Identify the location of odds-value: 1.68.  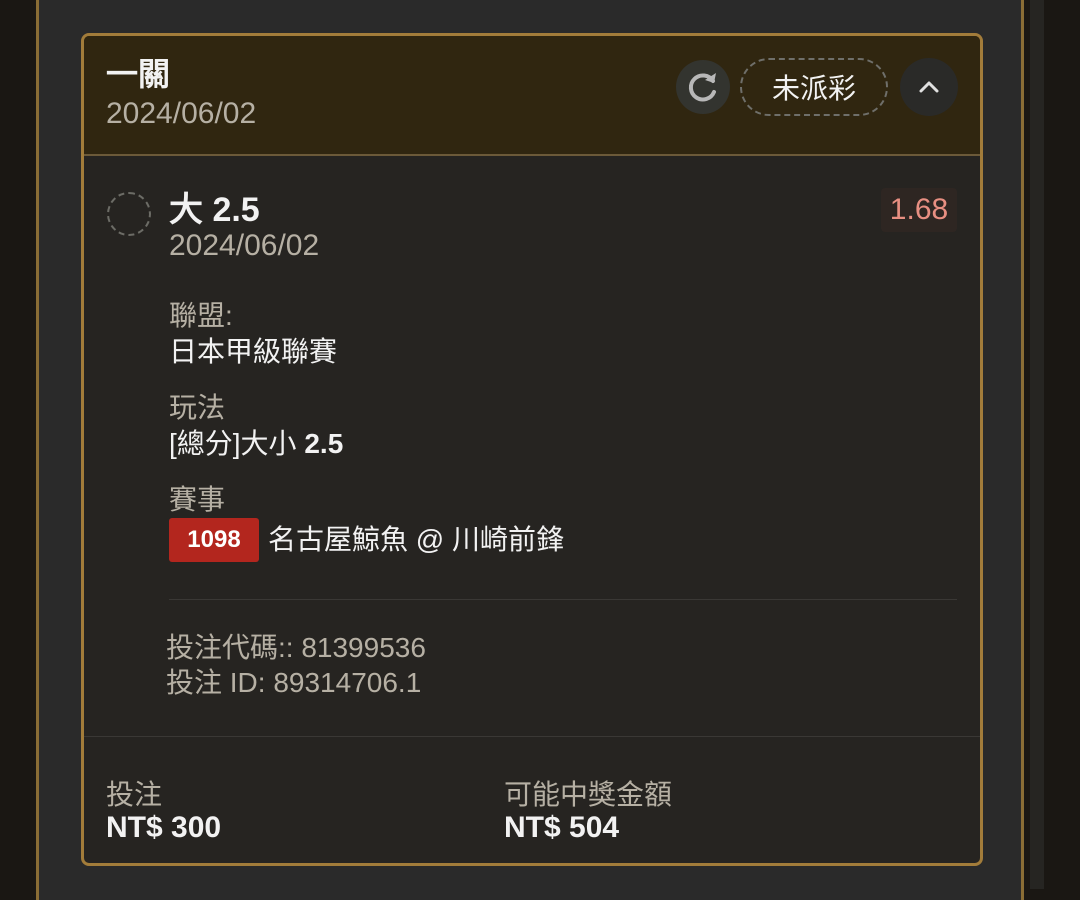
(919, 210).